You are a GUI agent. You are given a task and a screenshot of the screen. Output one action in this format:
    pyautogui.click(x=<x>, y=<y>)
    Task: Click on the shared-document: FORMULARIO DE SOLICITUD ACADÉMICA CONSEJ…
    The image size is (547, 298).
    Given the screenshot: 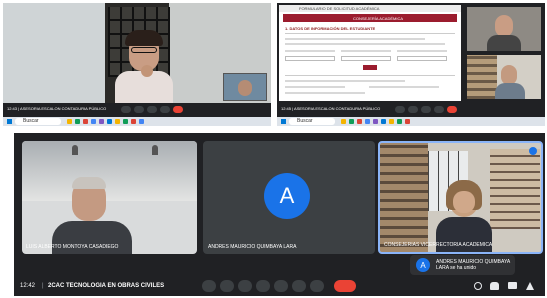 What is the action you would take?
    pyautogui.click(x=370, y=53)
    